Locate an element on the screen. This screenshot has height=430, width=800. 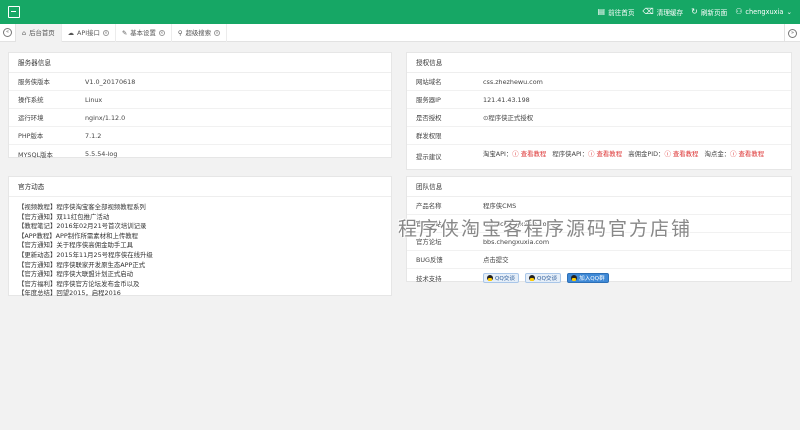
edit-icon: ✎ is located at coordinates (124, 32).